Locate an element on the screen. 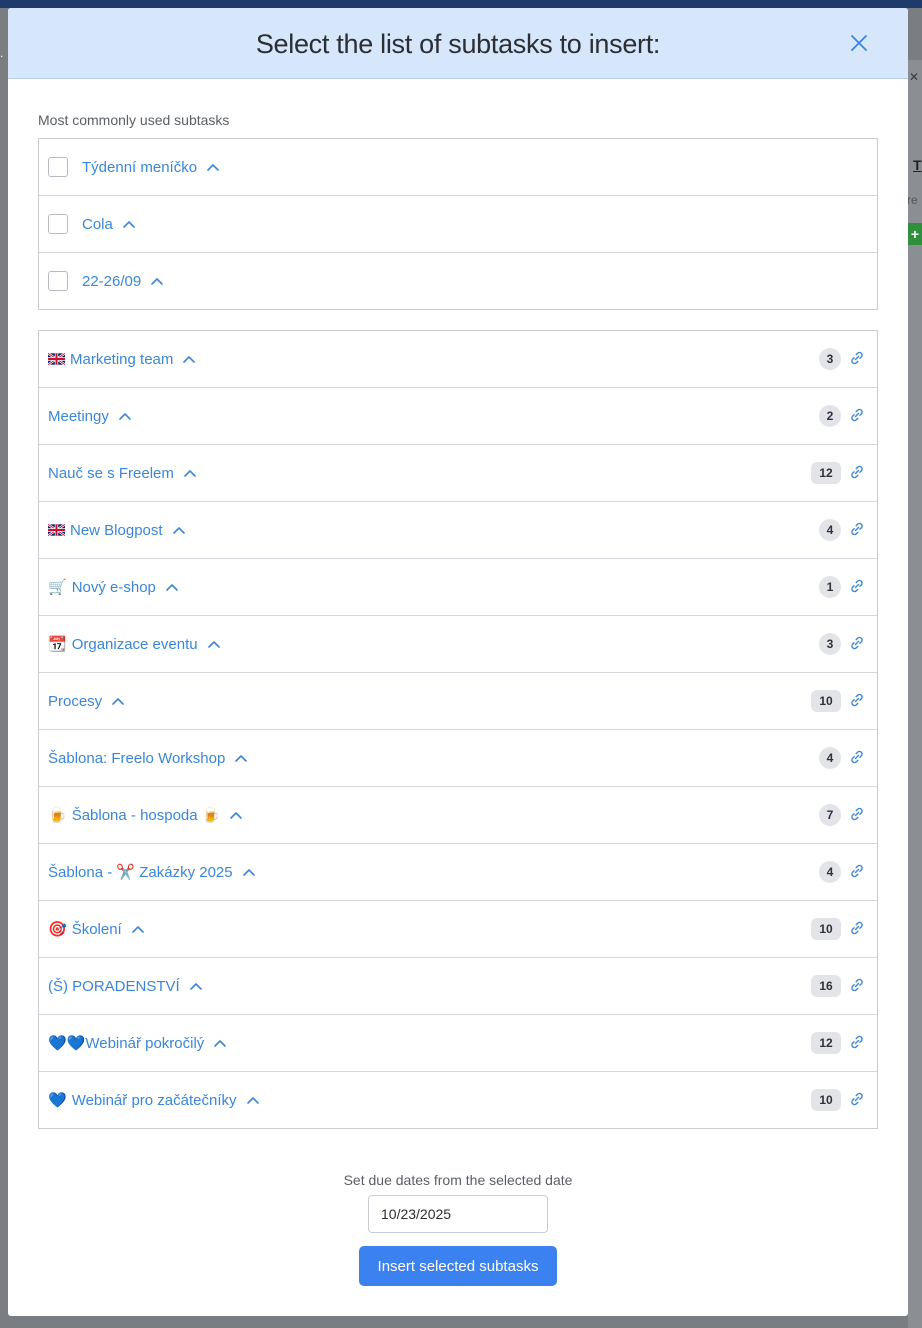  template-link: Meetingy is located at coordinates (89, 416).